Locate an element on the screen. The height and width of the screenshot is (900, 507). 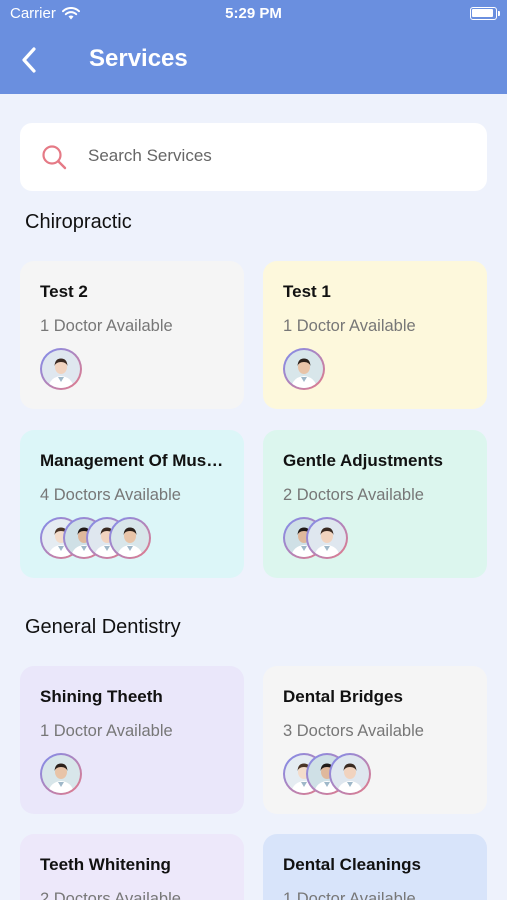
service-card-teeth-whitening: Teeth Whitening 2 Doctors Available is located at coordinates (132, 867).